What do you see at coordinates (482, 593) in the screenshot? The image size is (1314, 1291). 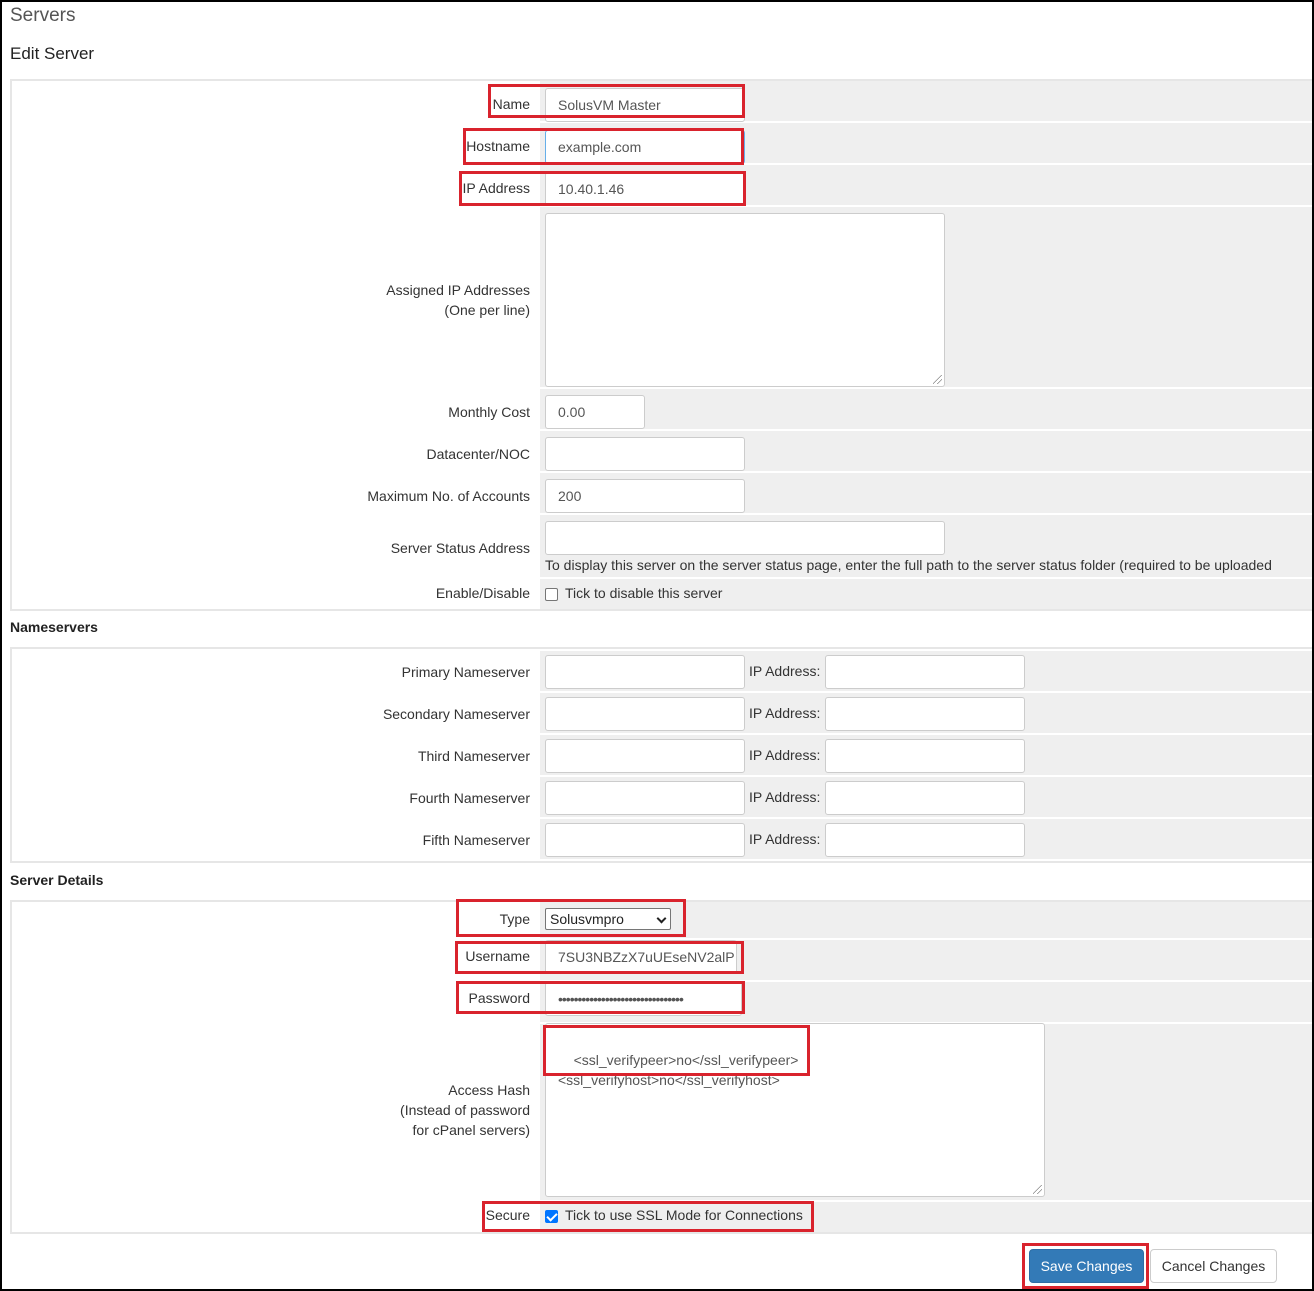 I see `enable-disable-label: Enable/Disable` at bounding box center [482, 593].